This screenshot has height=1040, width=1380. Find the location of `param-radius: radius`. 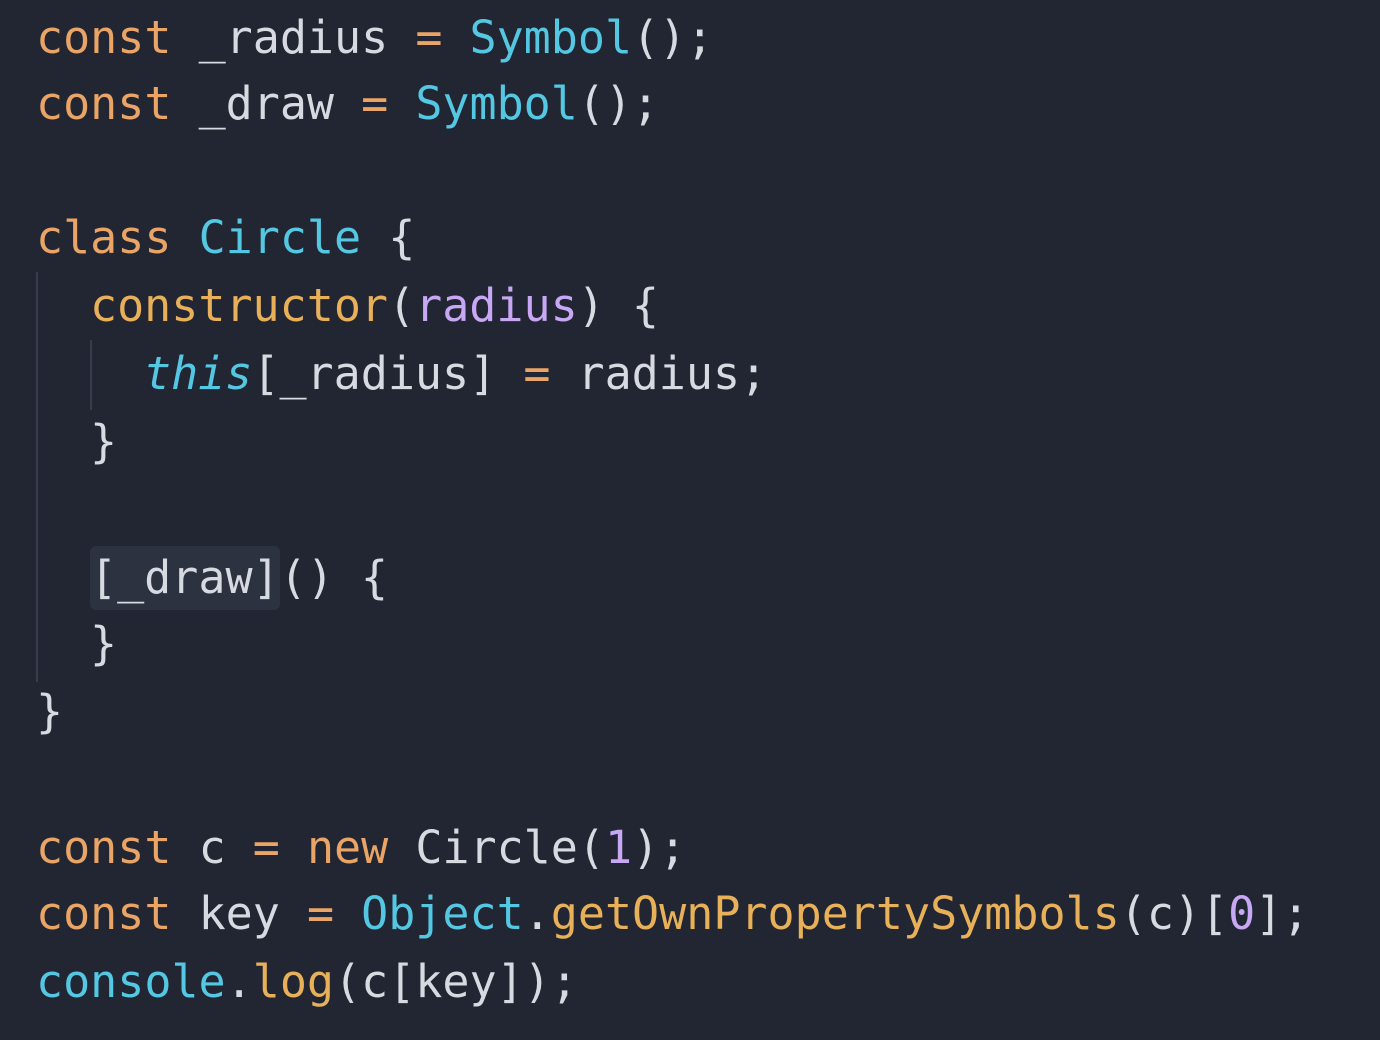

param-radius: radius is located at coordinates (496, 305).